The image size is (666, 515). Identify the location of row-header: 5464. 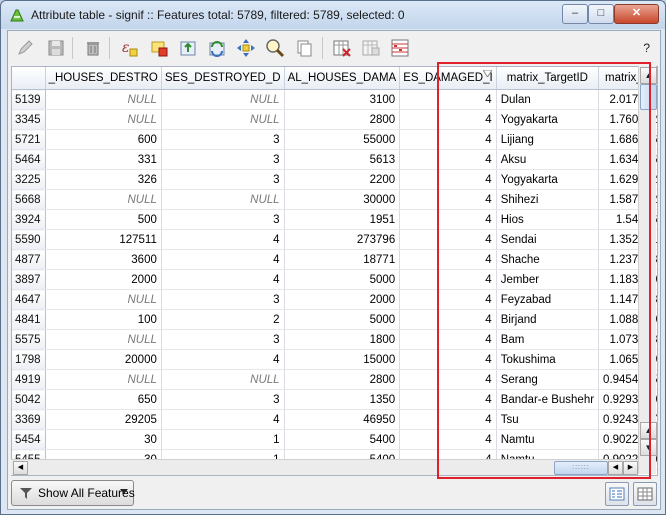
(29, 159).